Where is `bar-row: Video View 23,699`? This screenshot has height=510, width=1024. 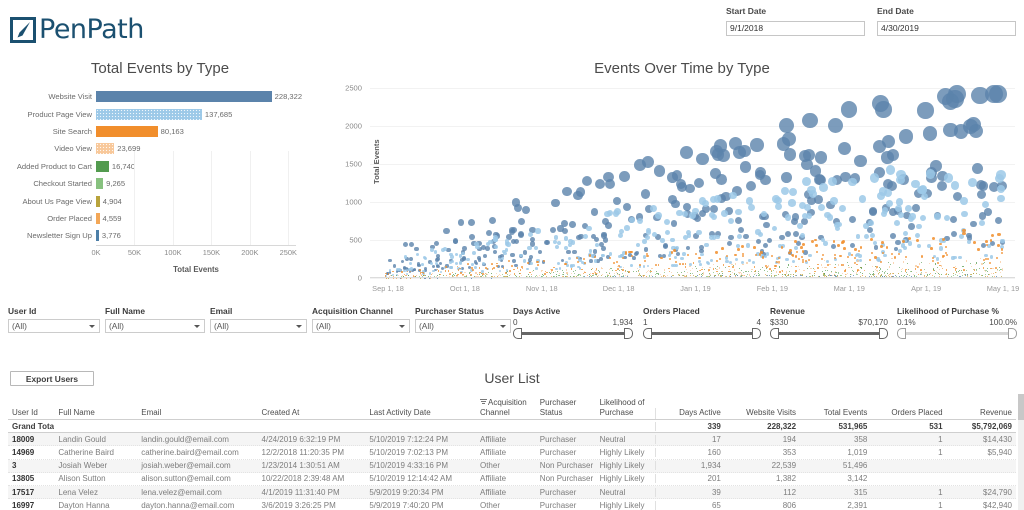
bar-row: Video View 23,699 is located at coordinates (160, 148).